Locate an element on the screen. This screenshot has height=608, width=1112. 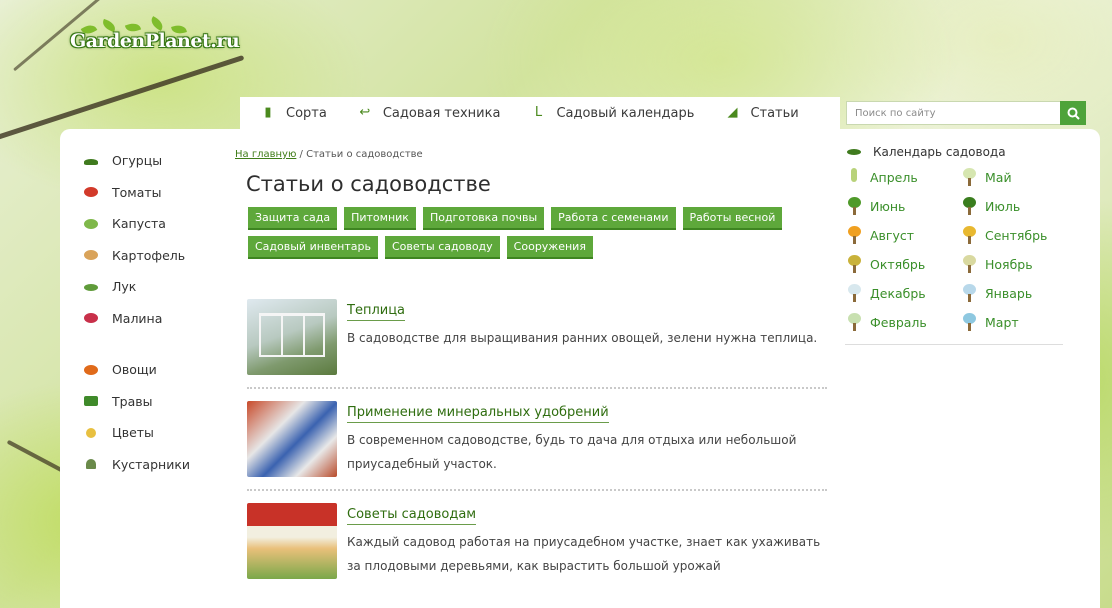
sidebar-item-potatoes: Картофель is located at coordinates (162, 256).